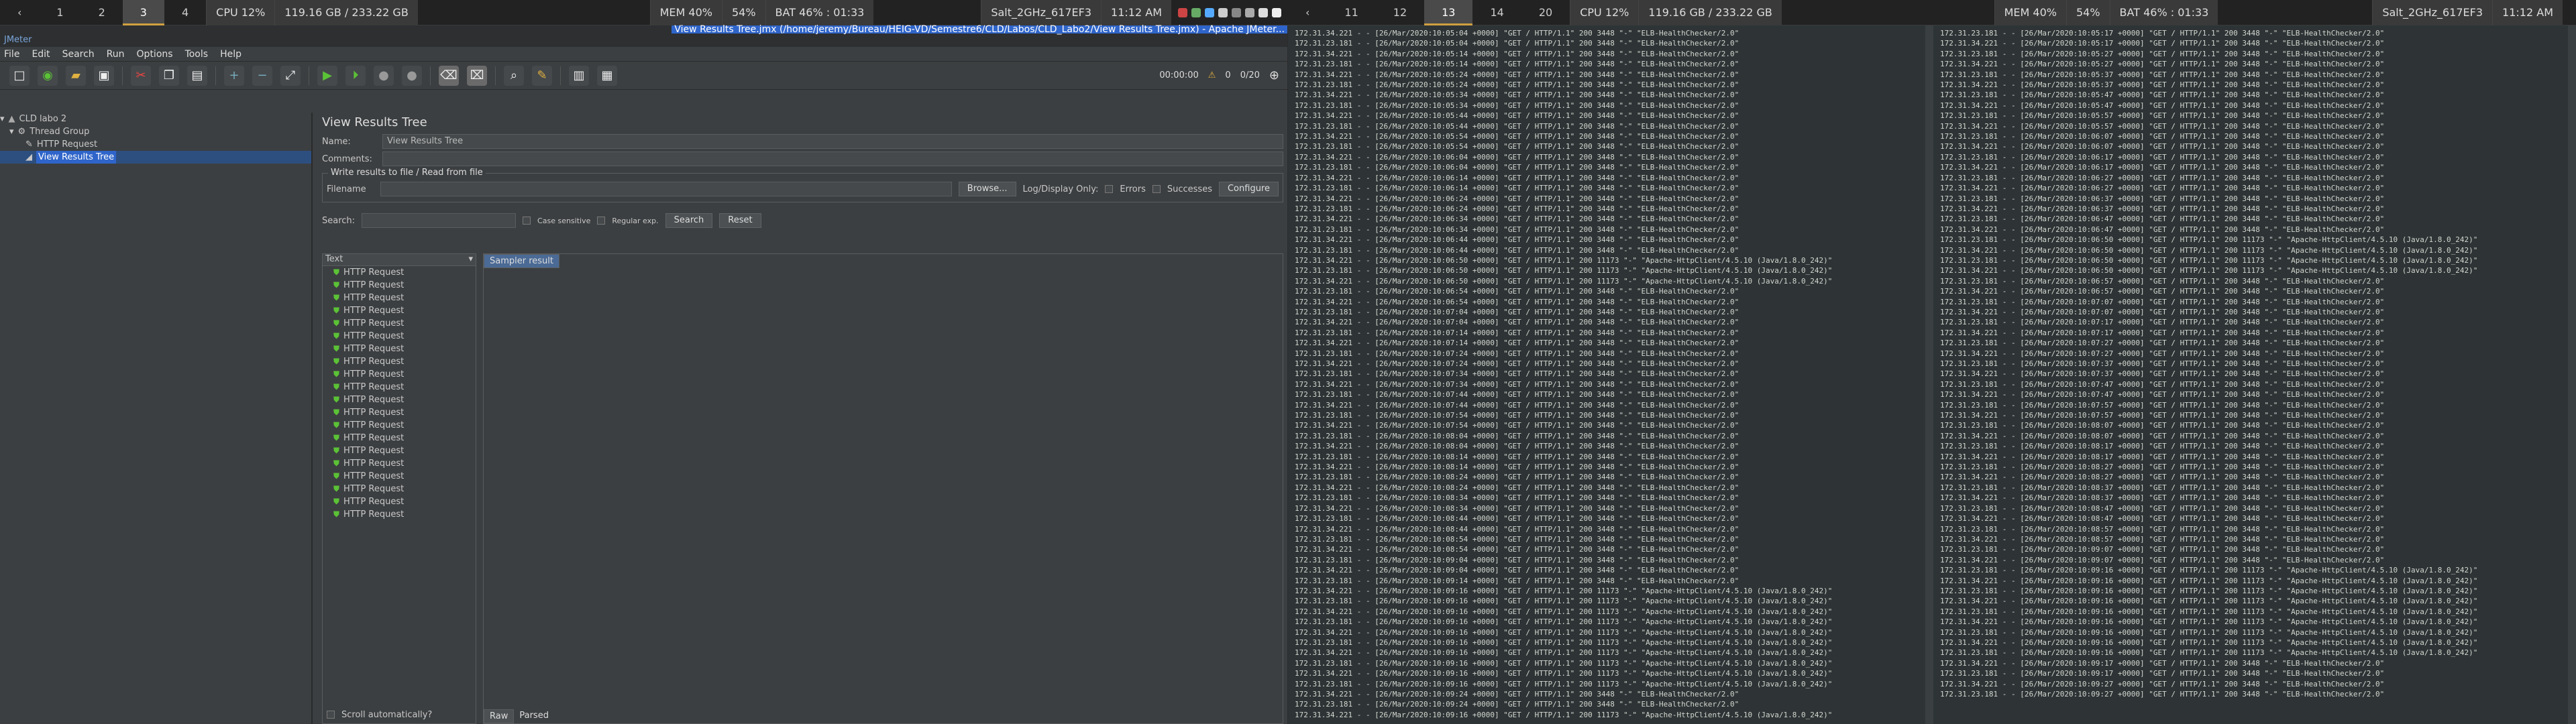 This screenshot has width=2576, height=724. What do you see at coordinates (155, 119) in the screenshot?
I see `tree-node-test-plan: ▾ ▲ CLD labo 2` at bounding box center [155, 119].